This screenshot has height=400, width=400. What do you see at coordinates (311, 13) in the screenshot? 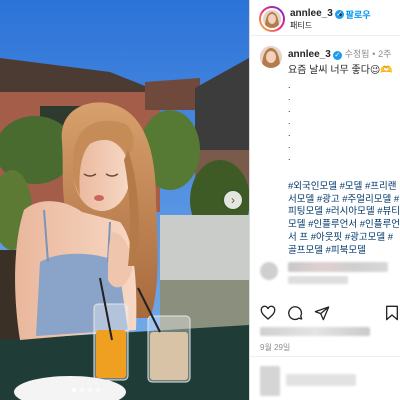
I see `author-username: annlee_3` at bounding box center [311, 13].